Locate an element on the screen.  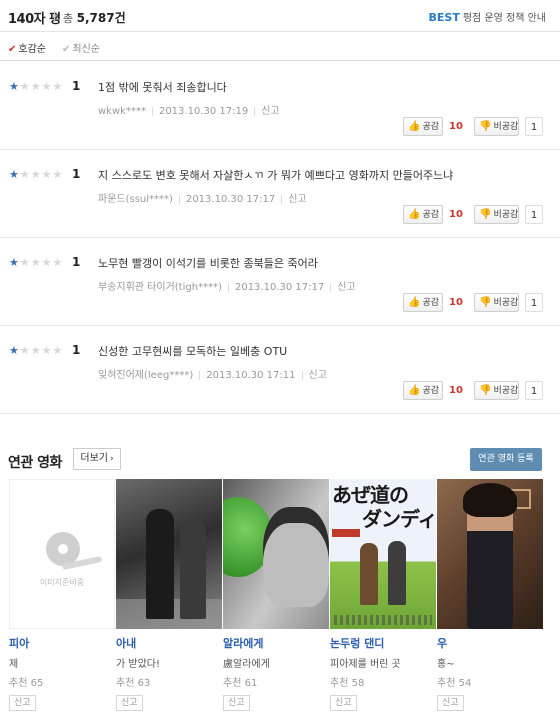
movie-poster: 이미지준비중 is located at coordinates (62, 554).